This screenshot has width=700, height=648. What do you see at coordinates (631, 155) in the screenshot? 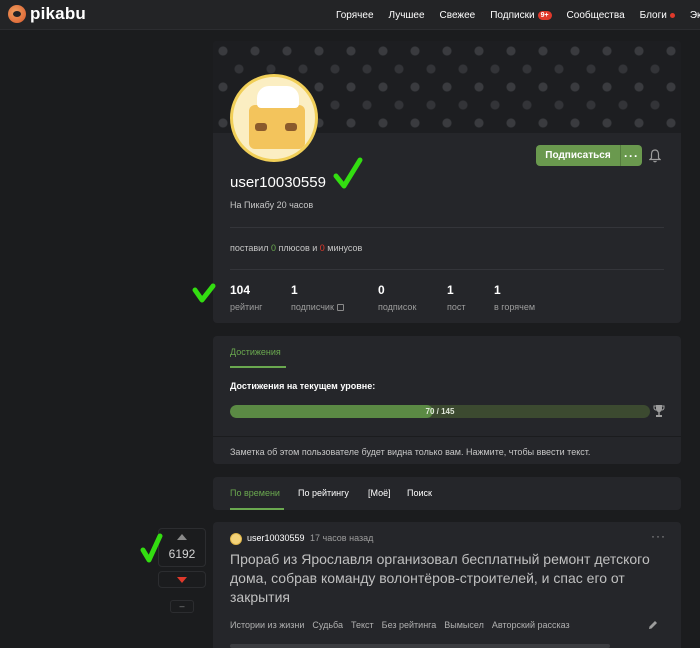
I see `subscribe-more-button: ···` at bounding box center [631, 155].